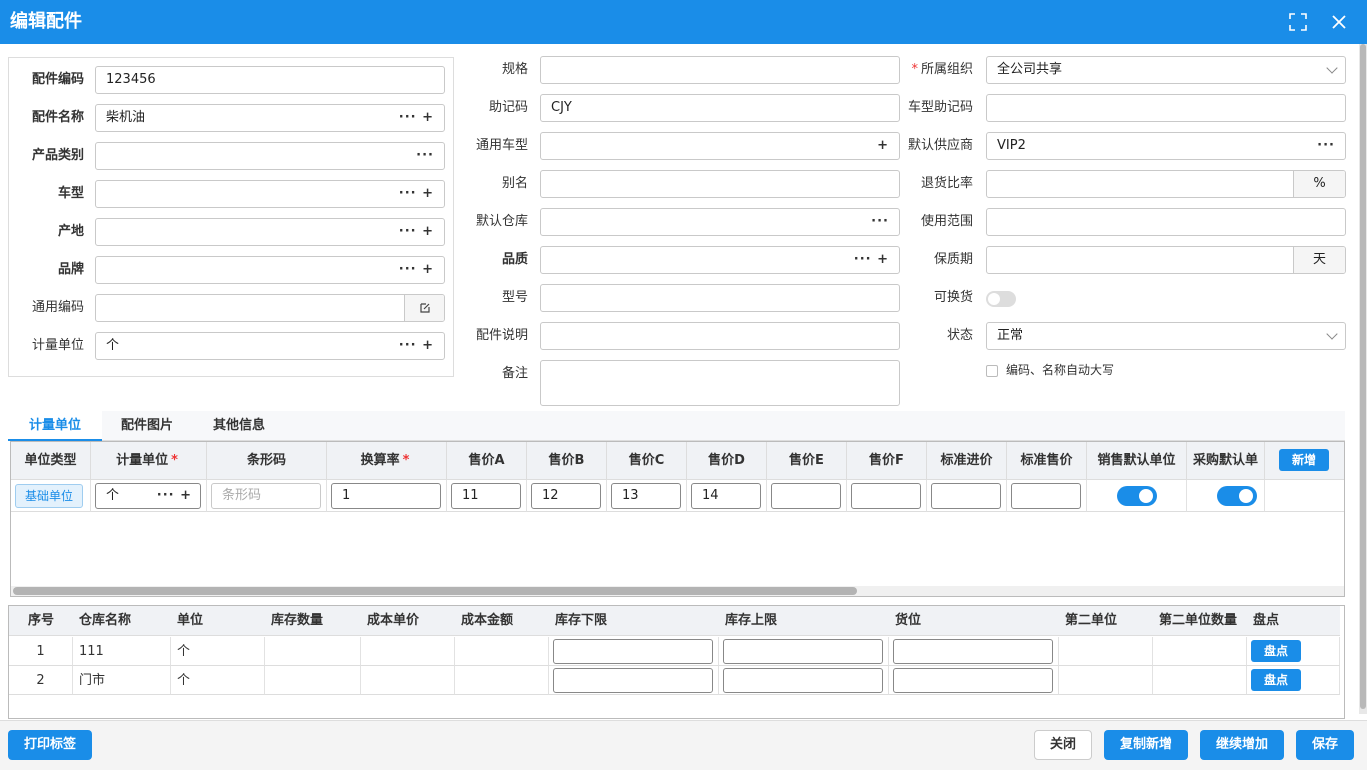 The height and width of the screenshot is (770, 1367). What do you see at coordinates (940, 145) in the screenshot?
I see `supplier-label: 默认供应商` at bounding box center [940, 145].